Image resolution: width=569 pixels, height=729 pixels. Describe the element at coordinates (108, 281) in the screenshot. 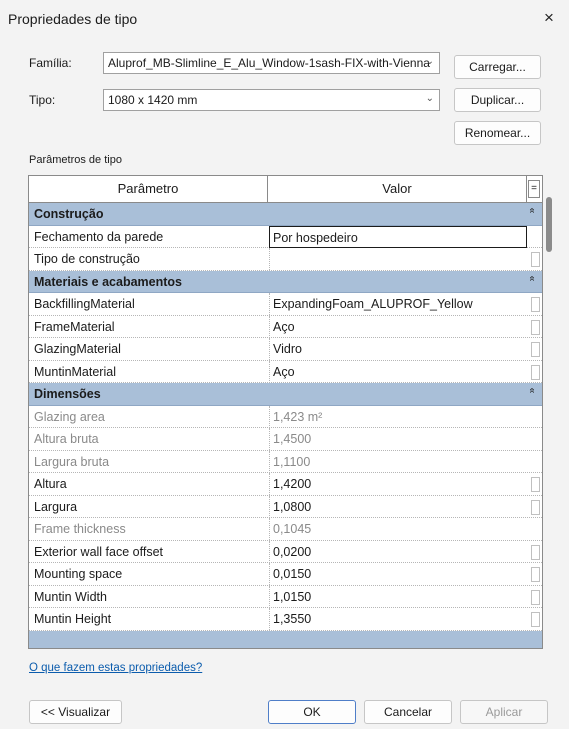

I see `group-name: Materiais e acabamentos` at that location.